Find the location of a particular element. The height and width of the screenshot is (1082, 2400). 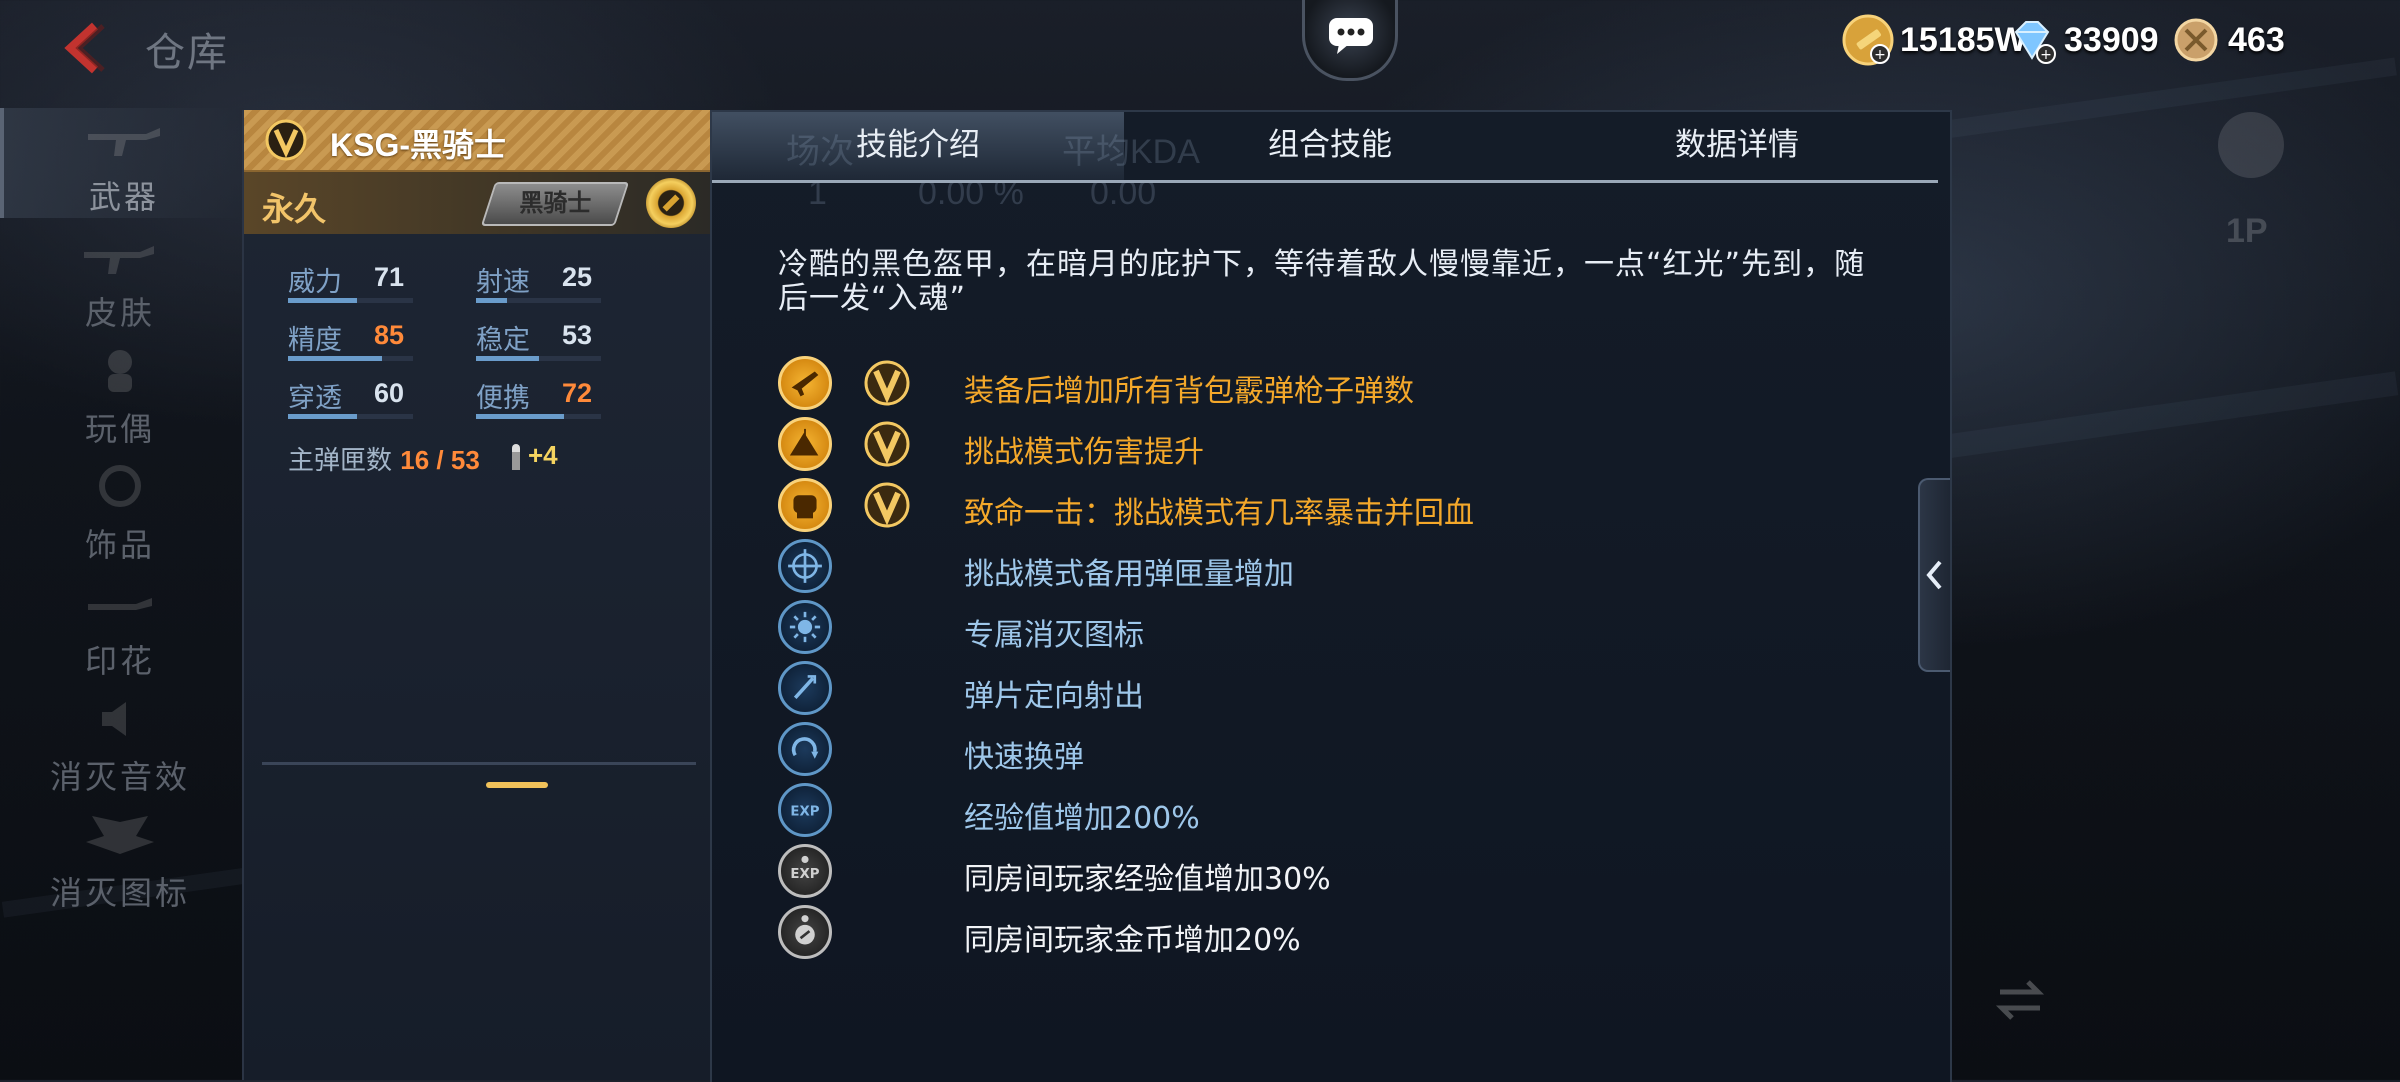

ammo-label: 主弹匣数 is located at coordinates (340, 461).